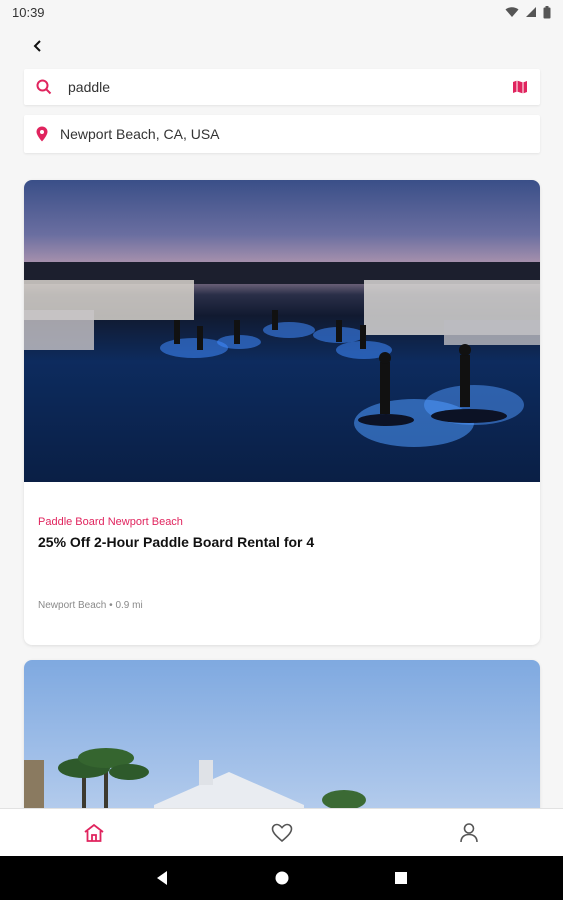  Describe the element at coordinates (281, 46) in the screenshot. I see `app-bar` at that location.